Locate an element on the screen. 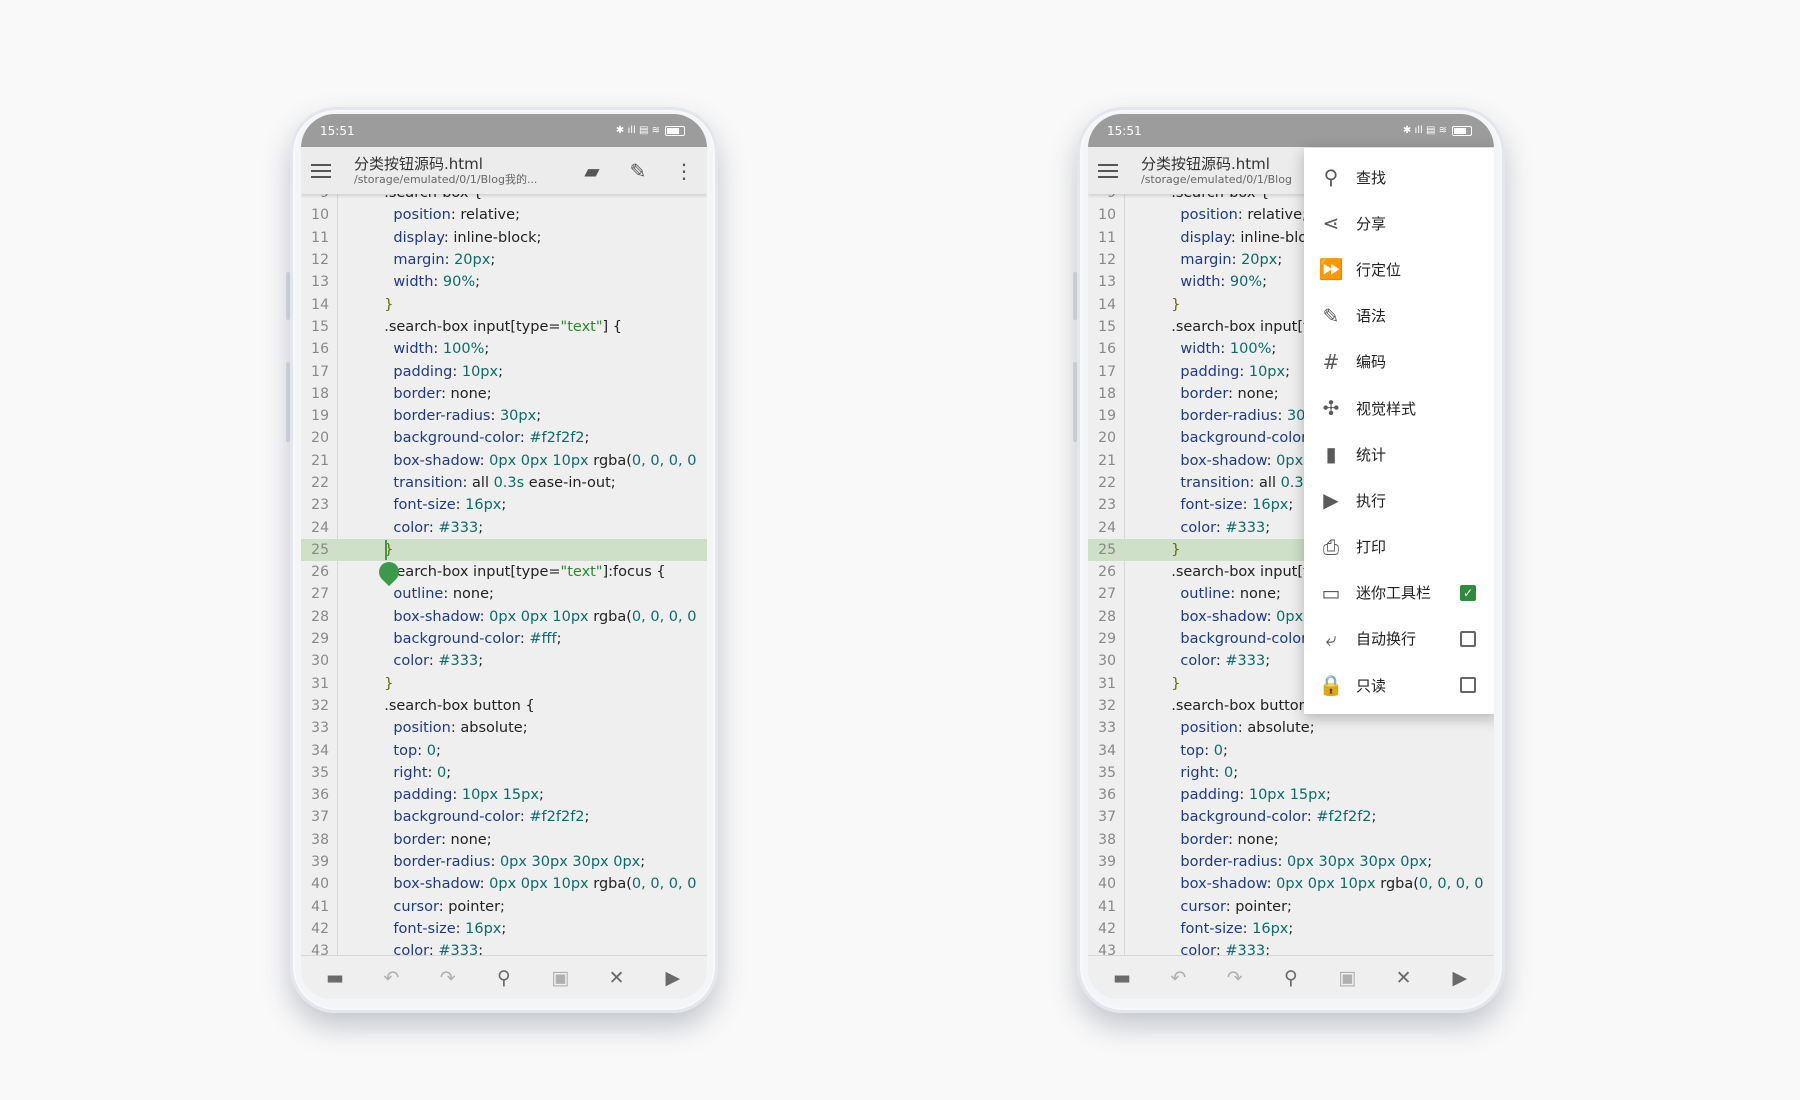 This screenshot has height=1100, width=1800. code-line: 13 width: 90%; is located at coordinates (504, 282).